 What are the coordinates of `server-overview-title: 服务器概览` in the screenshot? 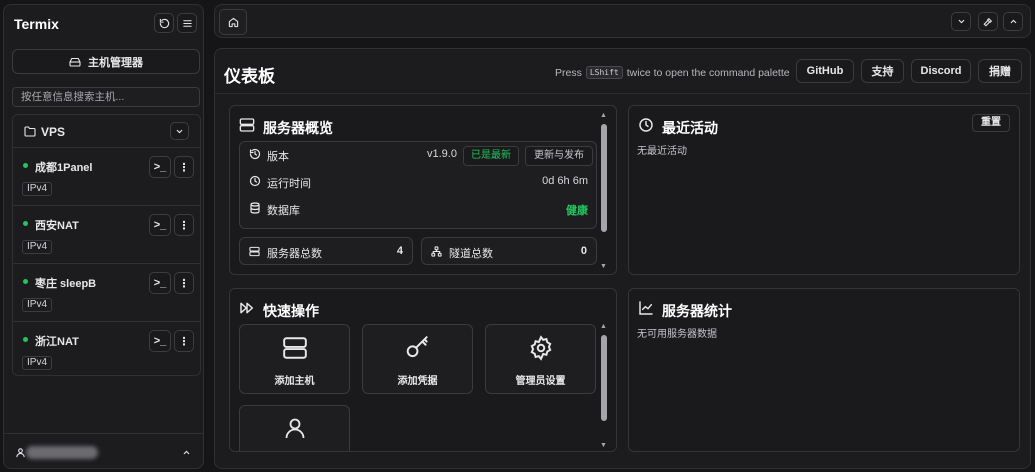 It's located at (298, 128).